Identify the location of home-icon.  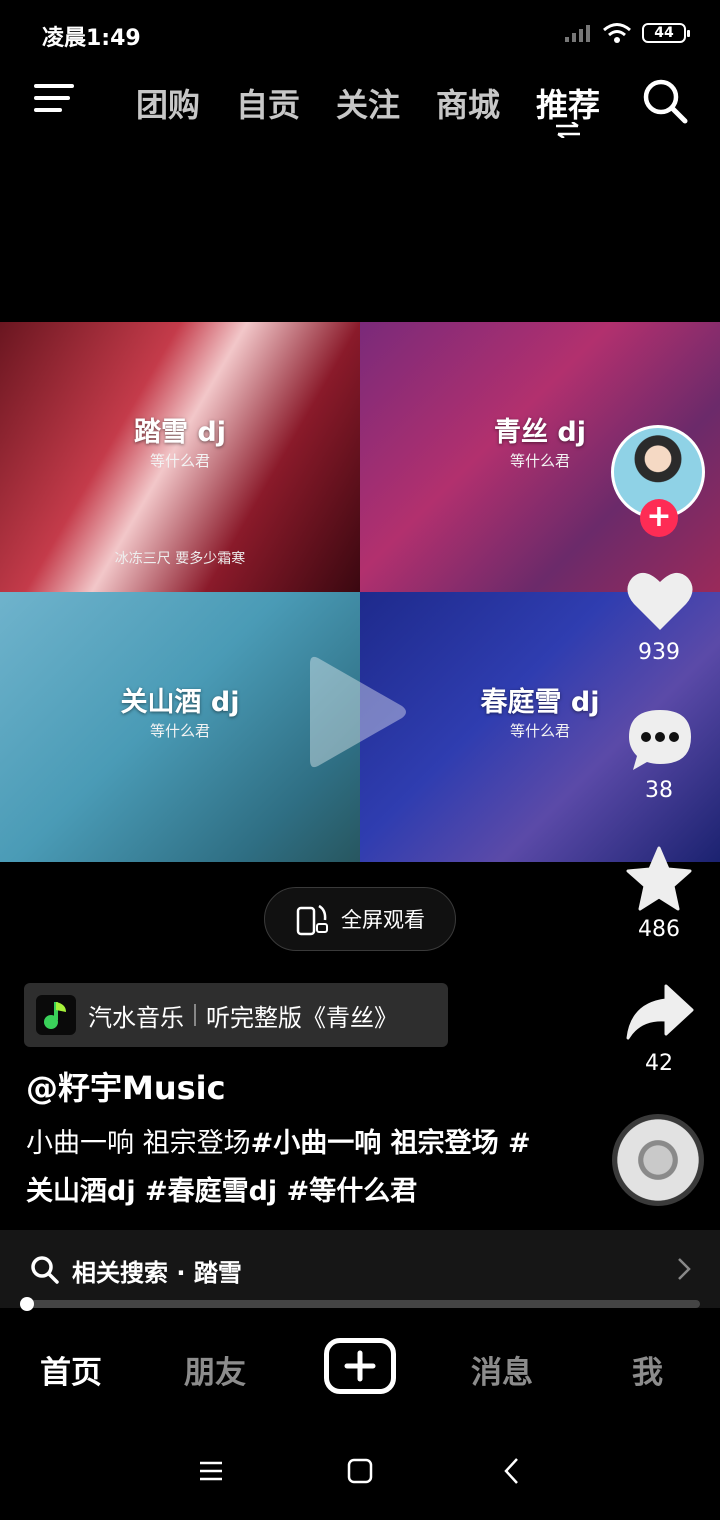
(361, 1471).